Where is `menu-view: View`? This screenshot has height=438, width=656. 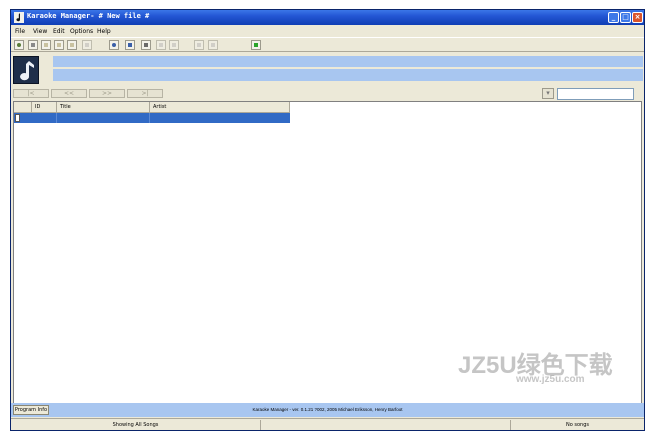
menu-view: View is located at coordinates (40, 31).